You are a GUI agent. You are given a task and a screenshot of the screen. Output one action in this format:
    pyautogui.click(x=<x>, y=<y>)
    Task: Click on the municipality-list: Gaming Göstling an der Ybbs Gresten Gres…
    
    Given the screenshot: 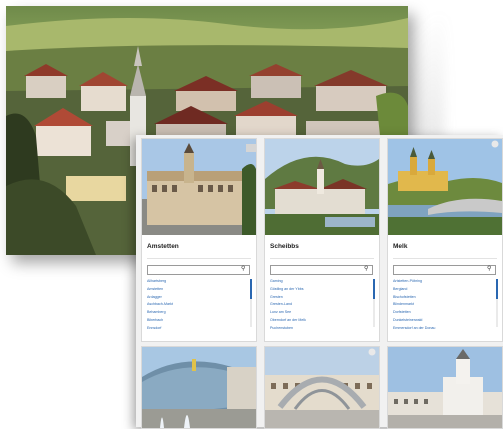 What is the action you would take?
    pyautogui.click(x=319, y=305)
    